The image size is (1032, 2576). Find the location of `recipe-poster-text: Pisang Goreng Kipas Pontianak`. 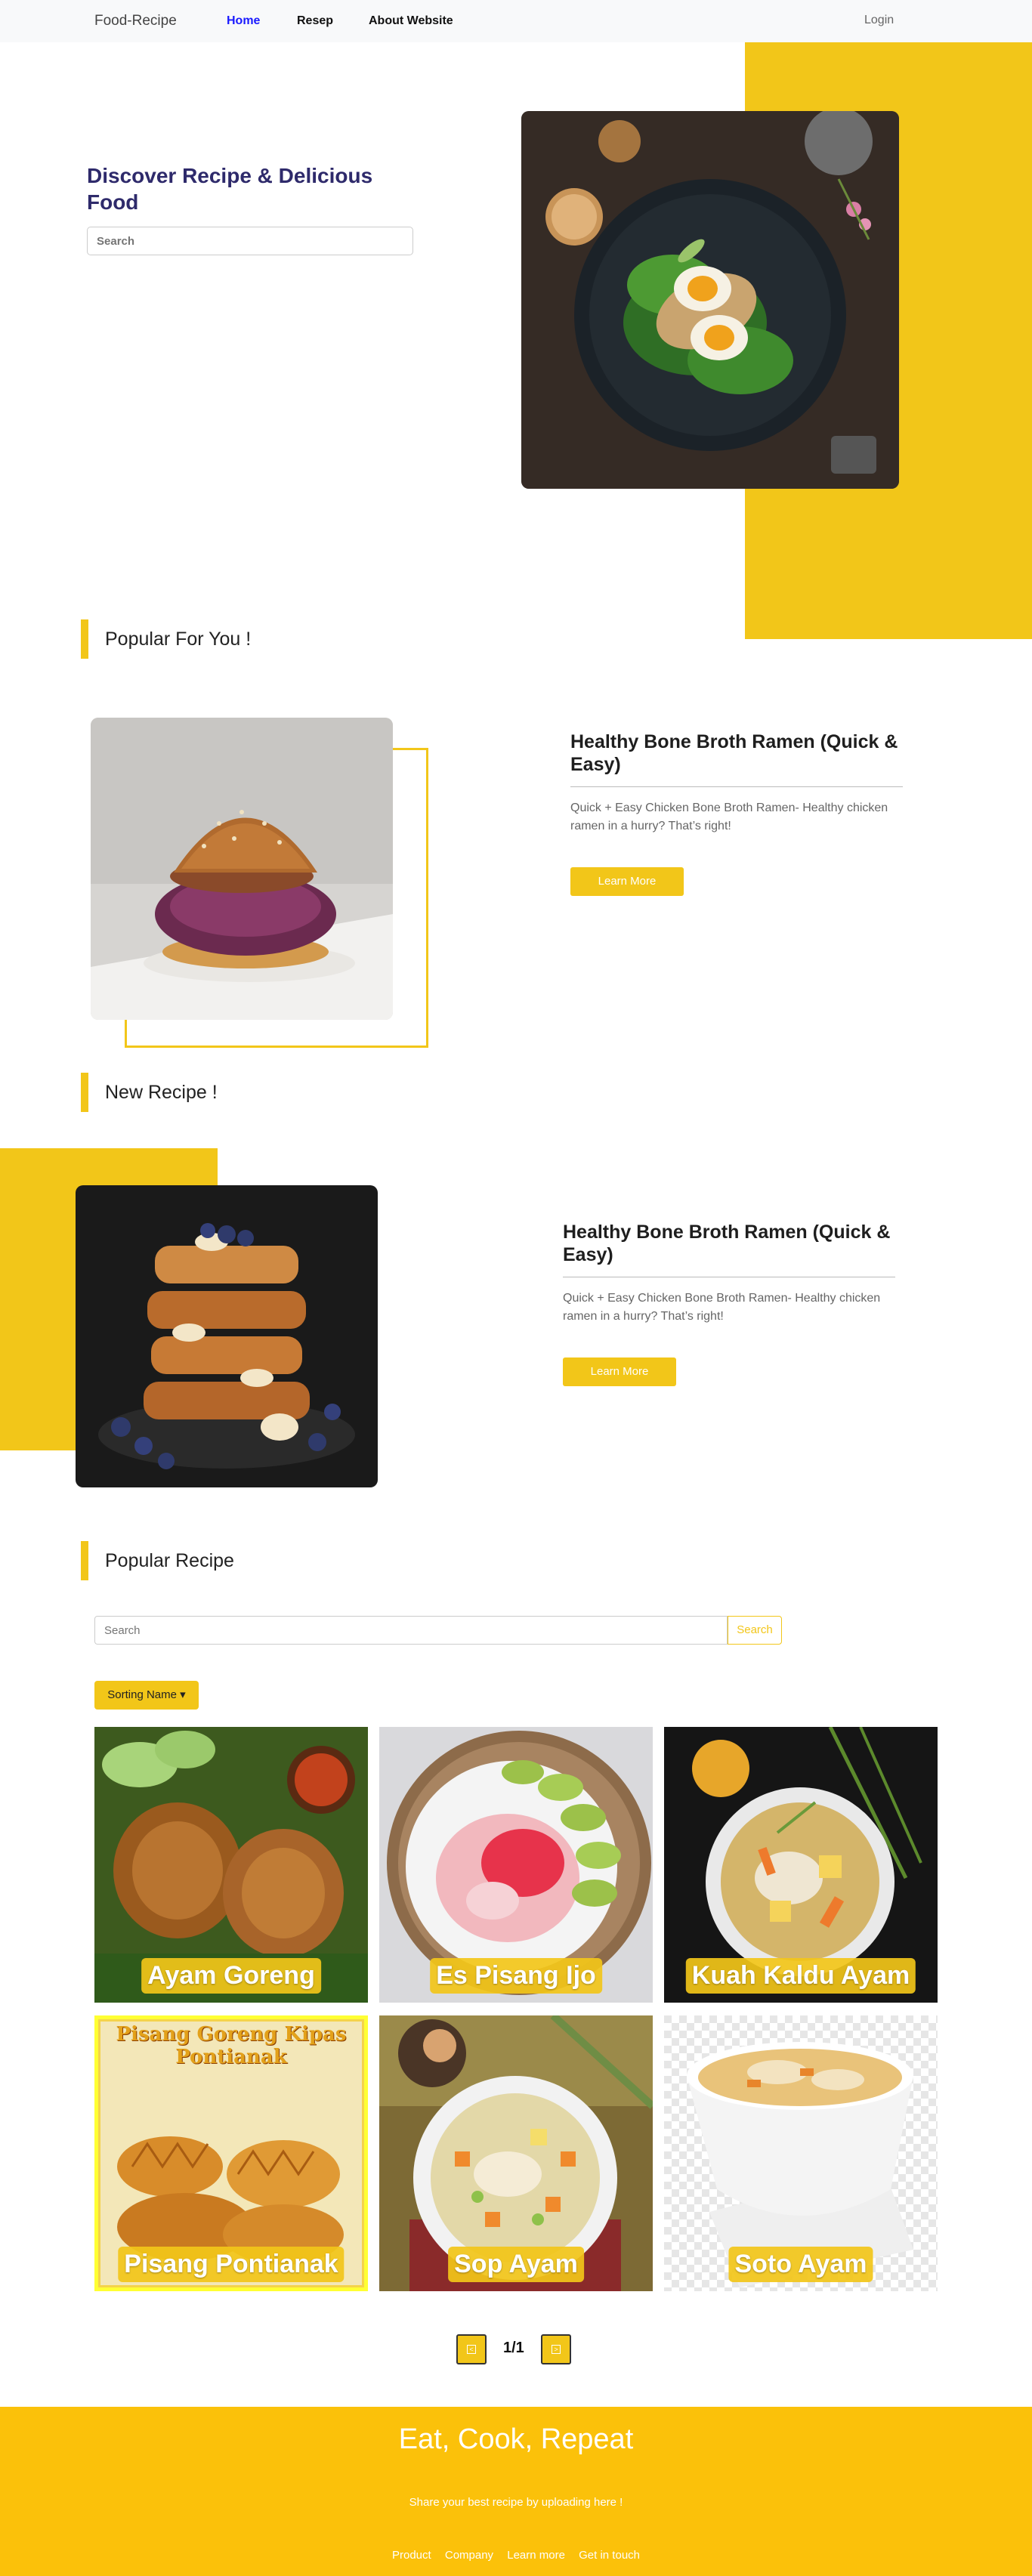

recipe-poster-text: Pisang Goreng Kipas Pontianak is located at coordinates (231, 2045).